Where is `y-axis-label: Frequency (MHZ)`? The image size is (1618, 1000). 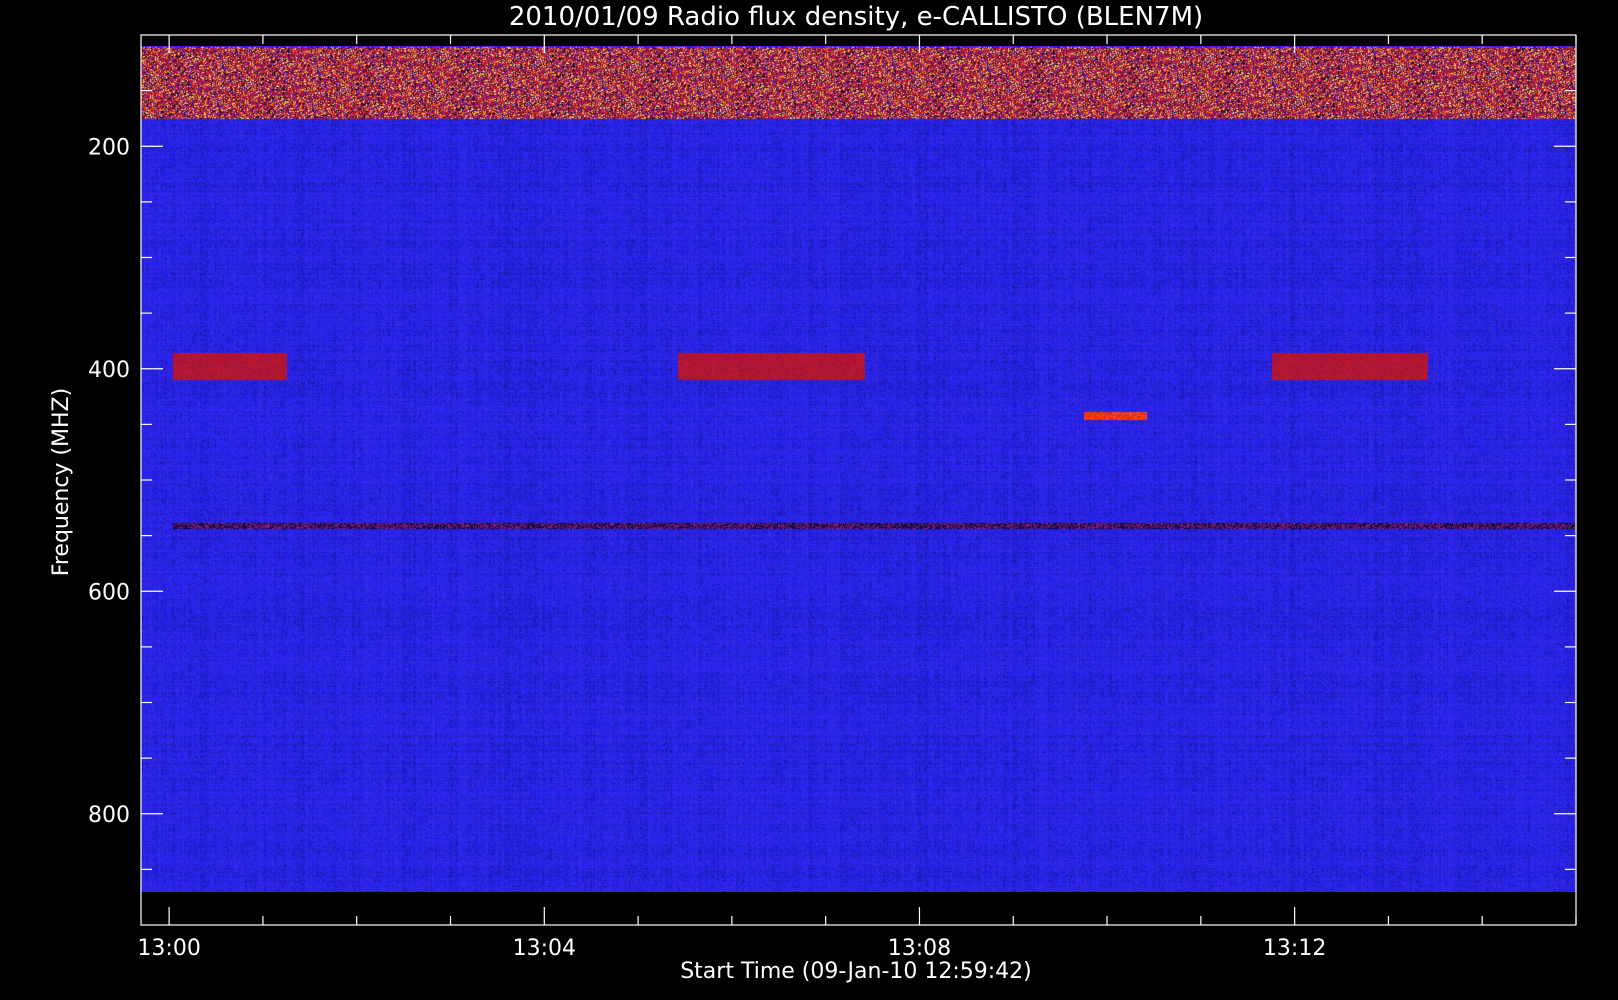 y-axis-label: Frequency (MHZ) is located at coordinates (61, 482).